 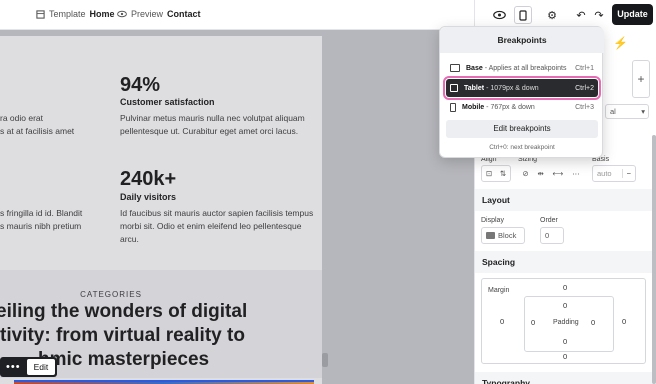 I want to click on padding-label: Padding, so click(x=566, y=322).